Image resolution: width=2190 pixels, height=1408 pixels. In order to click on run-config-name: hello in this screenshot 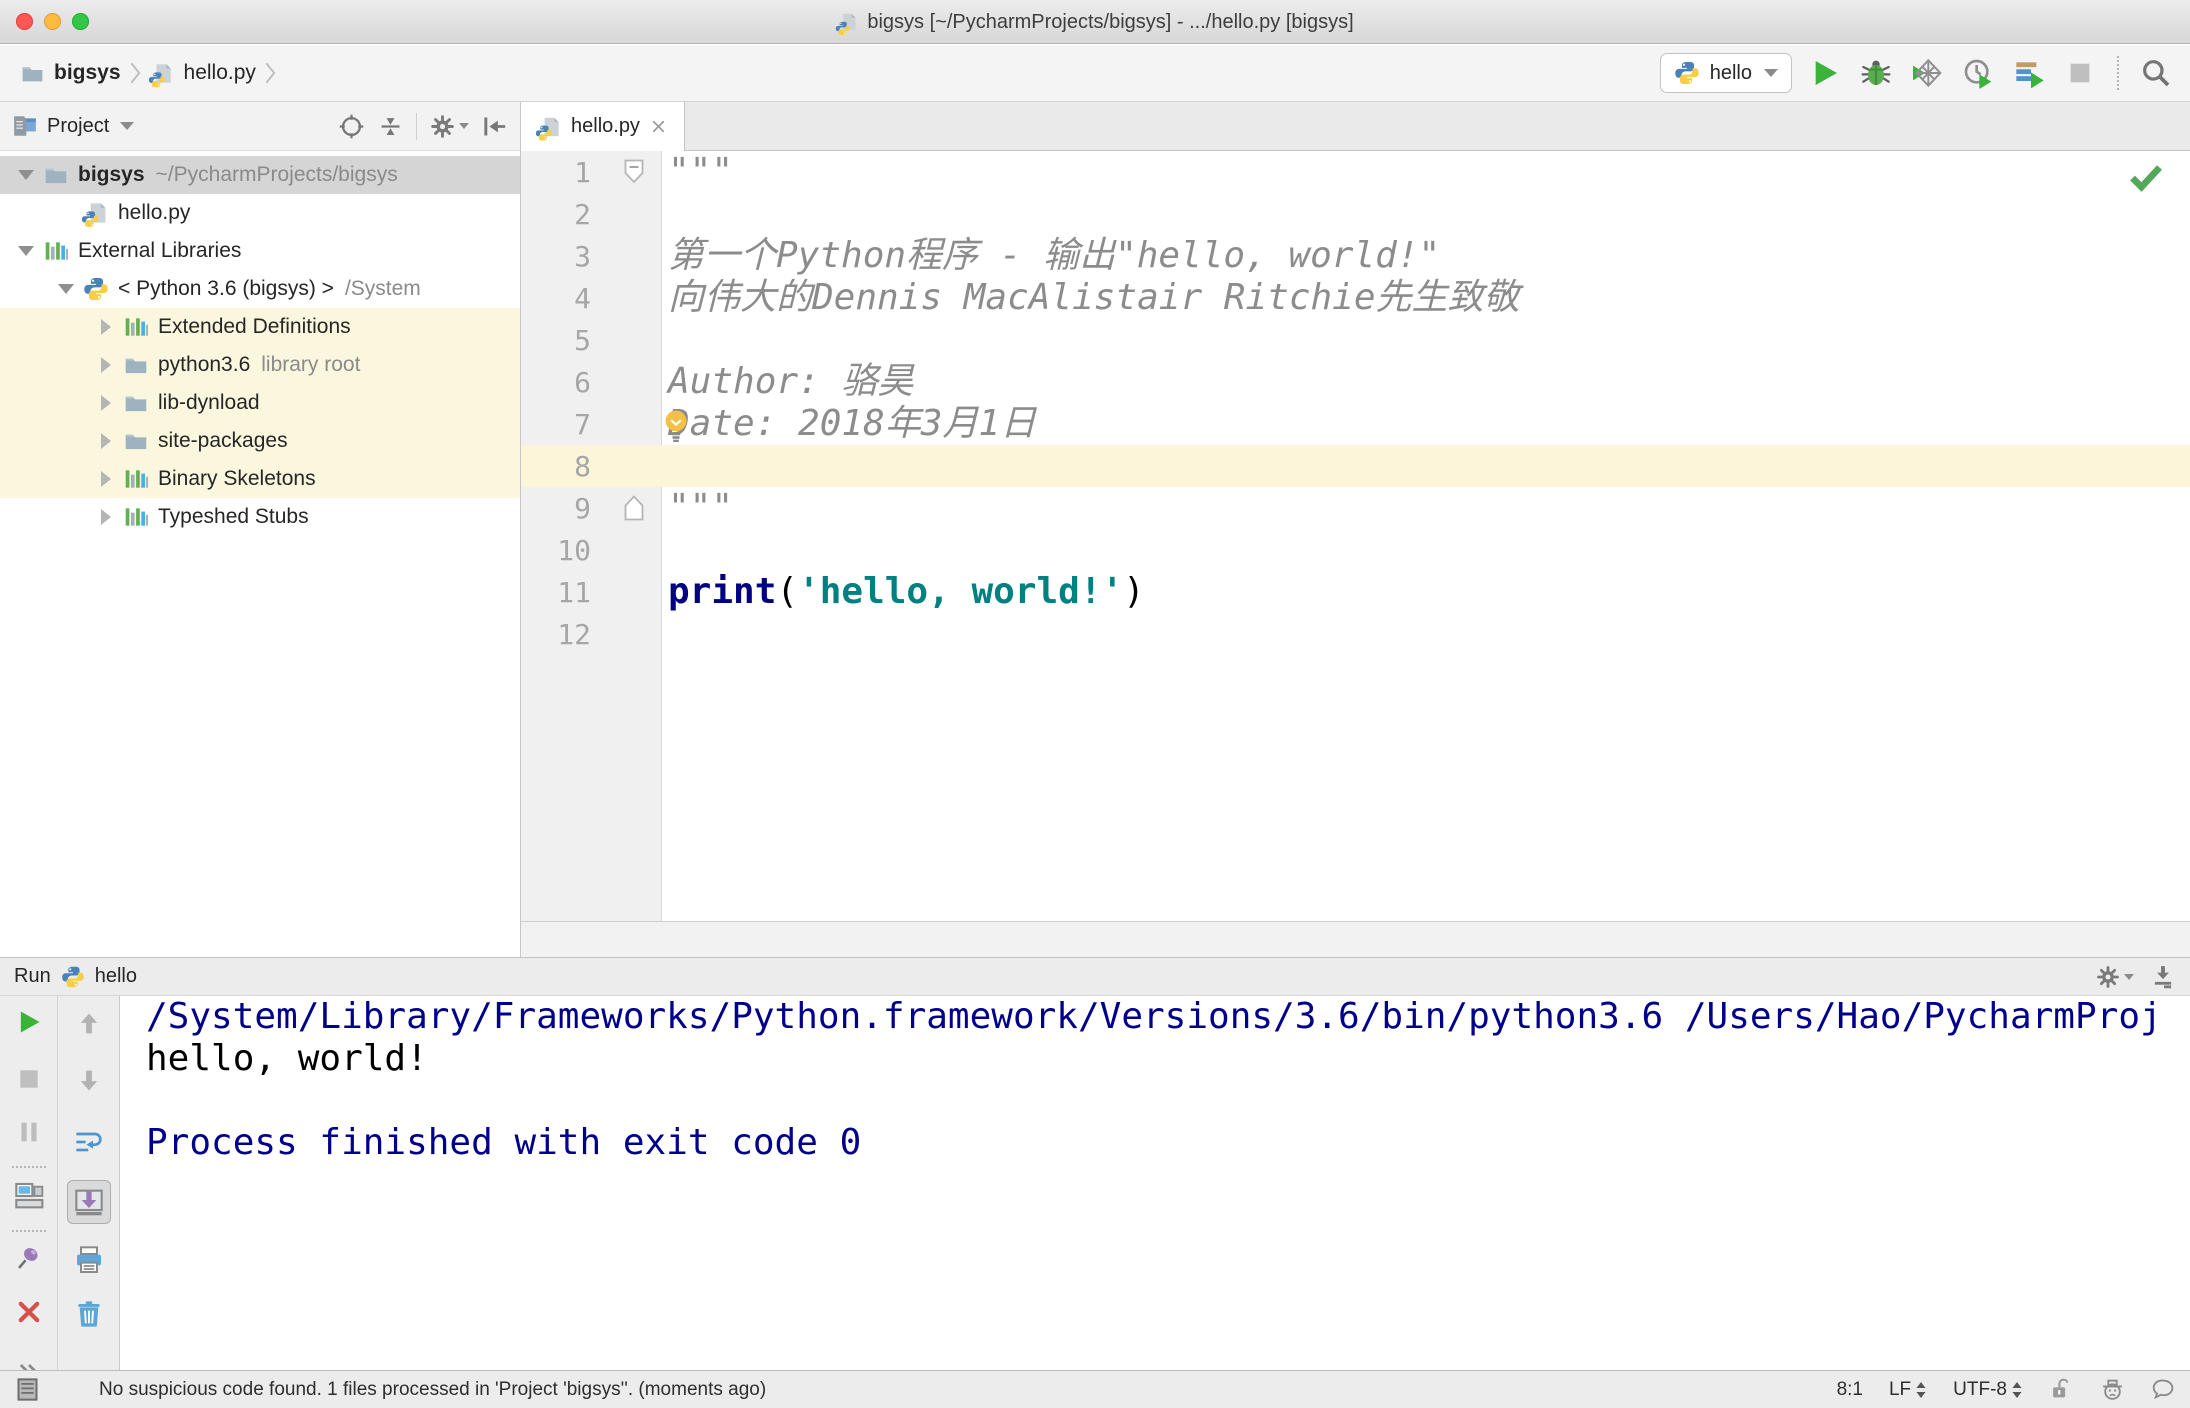, I will do `click(116, 976)`.